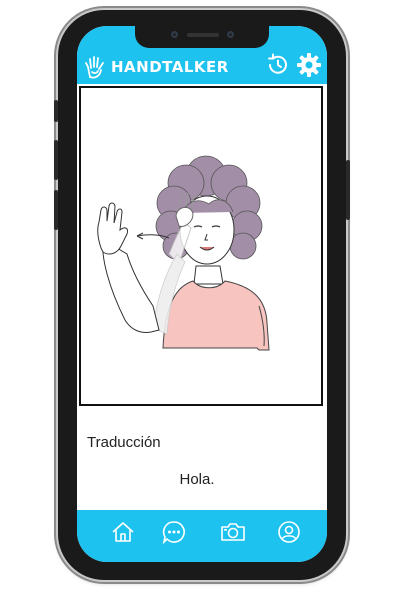  Describe the element at coordinates (289, 532) in the screenshot. I see `profile-icon` at that location.